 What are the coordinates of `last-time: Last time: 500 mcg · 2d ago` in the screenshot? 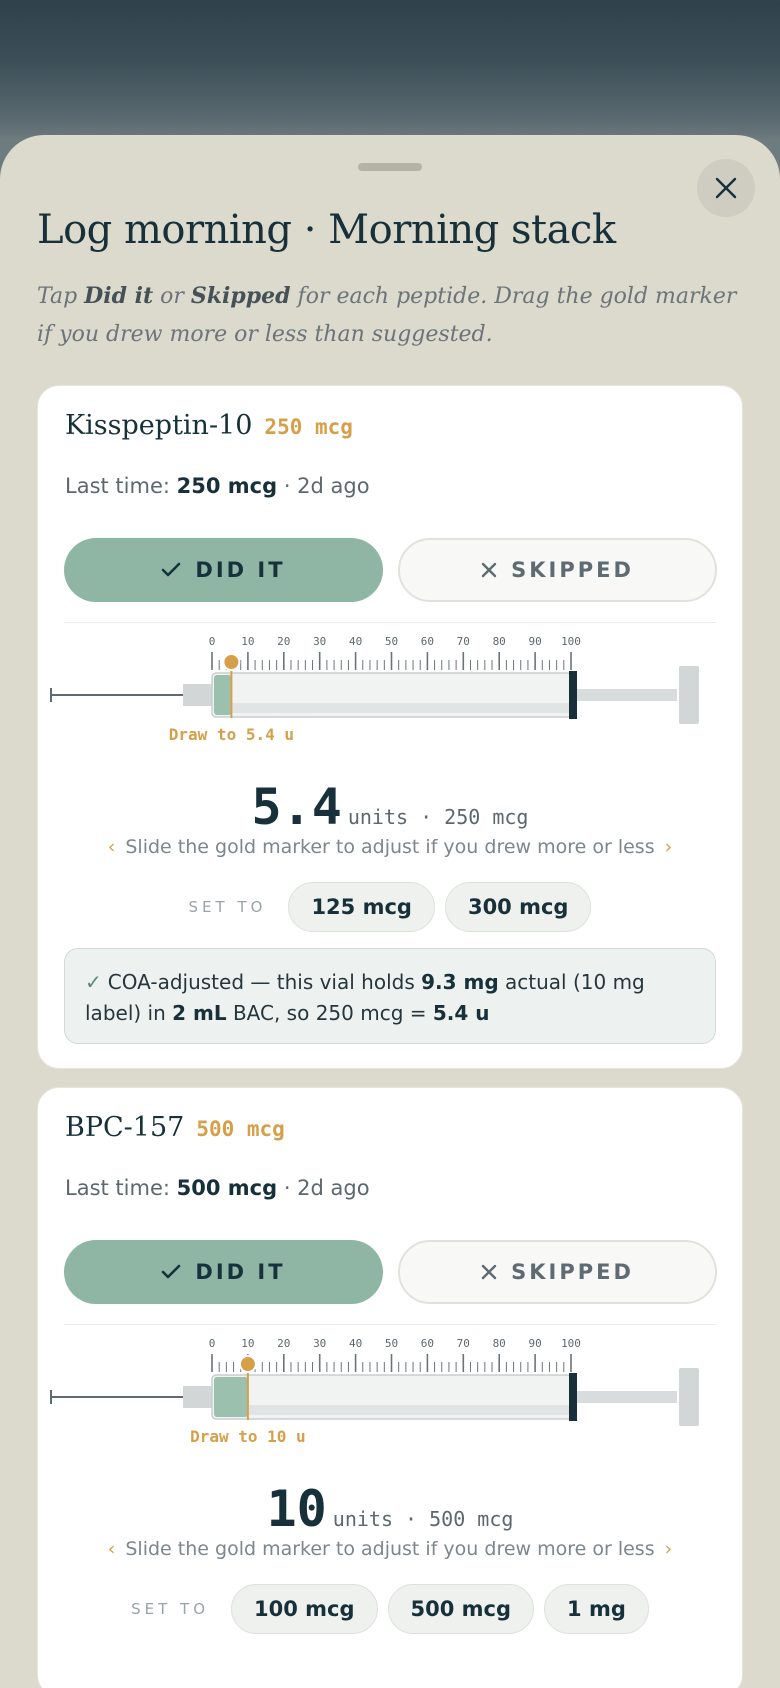 It's located at (217, 1188).